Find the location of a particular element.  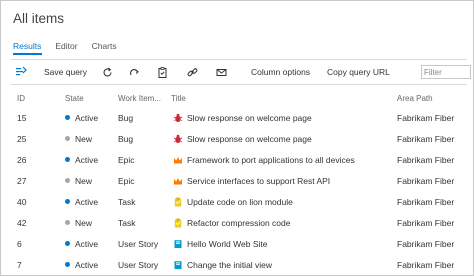

row-title: Update code on lion module is located at coordinates (233, 201).